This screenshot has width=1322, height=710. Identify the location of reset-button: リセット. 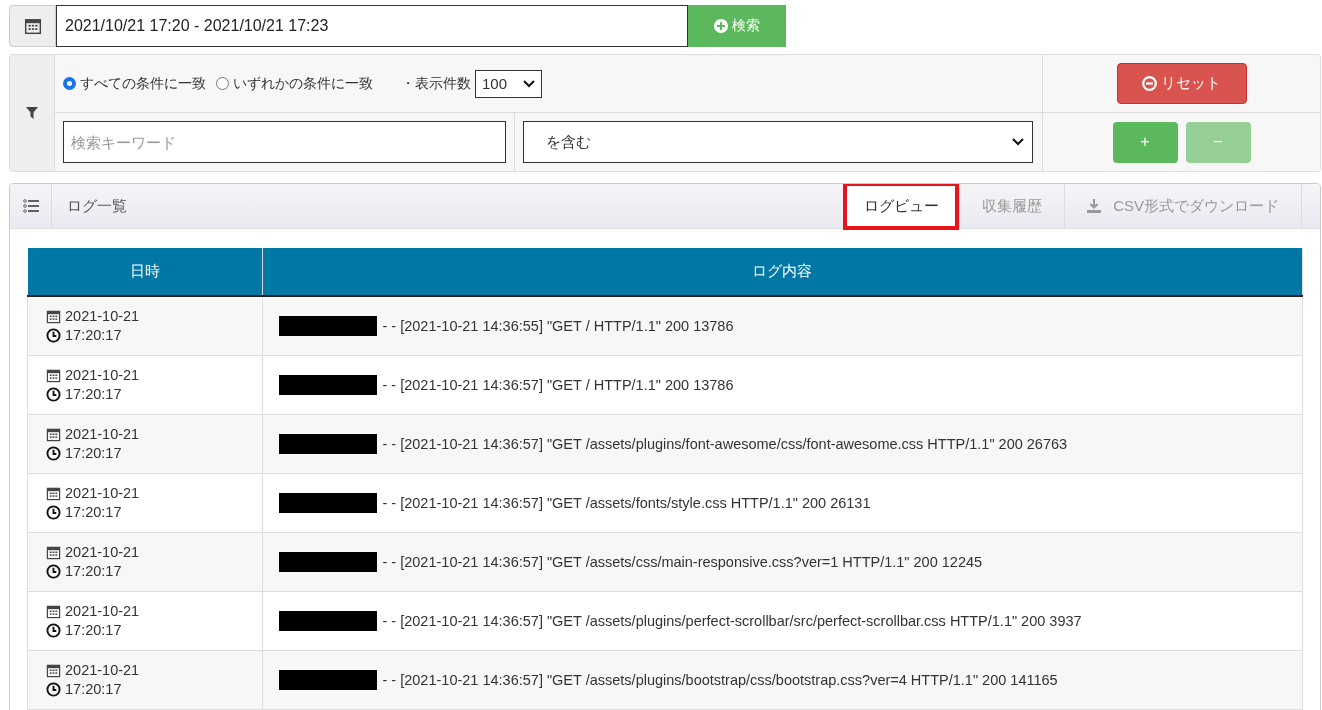
(1181, 83).